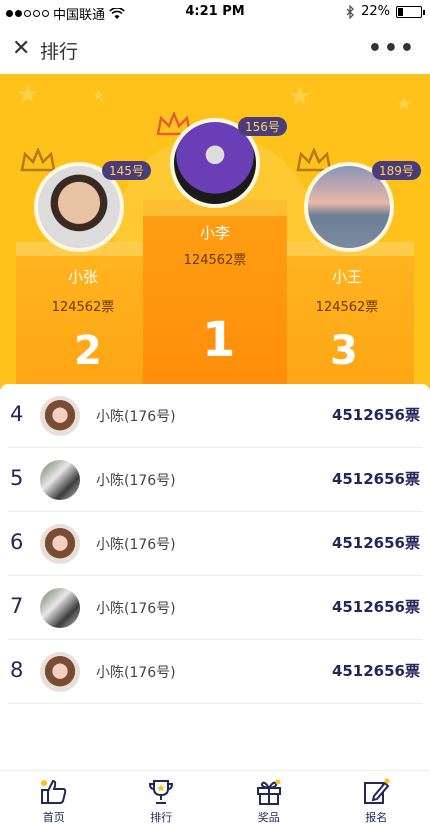 The image size is (430, 827). Describe the element at coordinates (23, 49) in the screenshot. I see `close-icon: ✕` at that location.